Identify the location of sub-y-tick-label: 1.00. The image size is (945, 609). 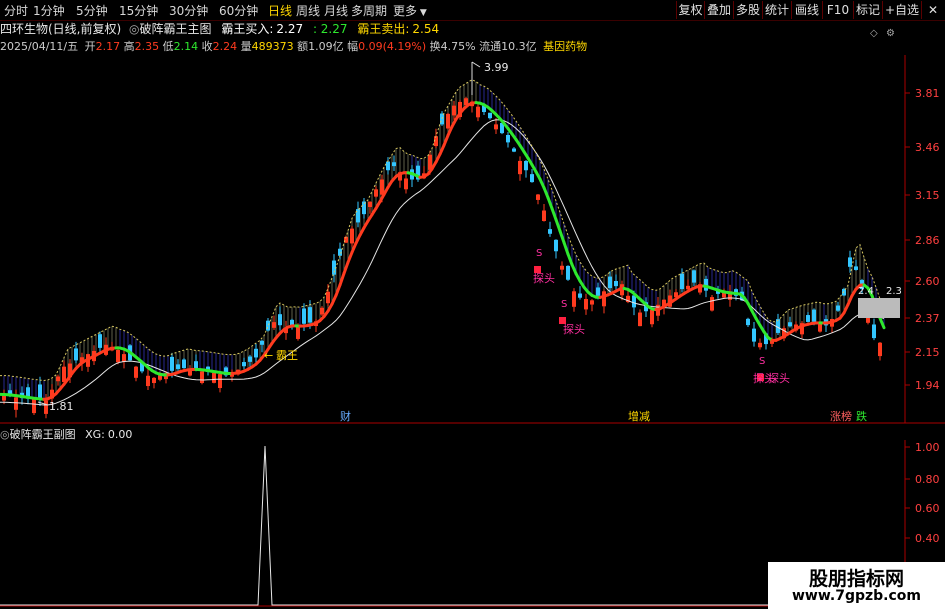
(927, 447).